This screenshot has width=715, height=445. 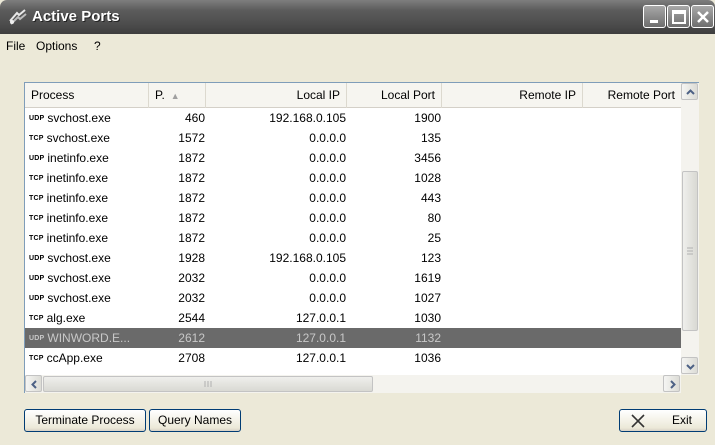 I want to click on process-cell: TCP inetinfo.exe, so click(x=88, y=198).